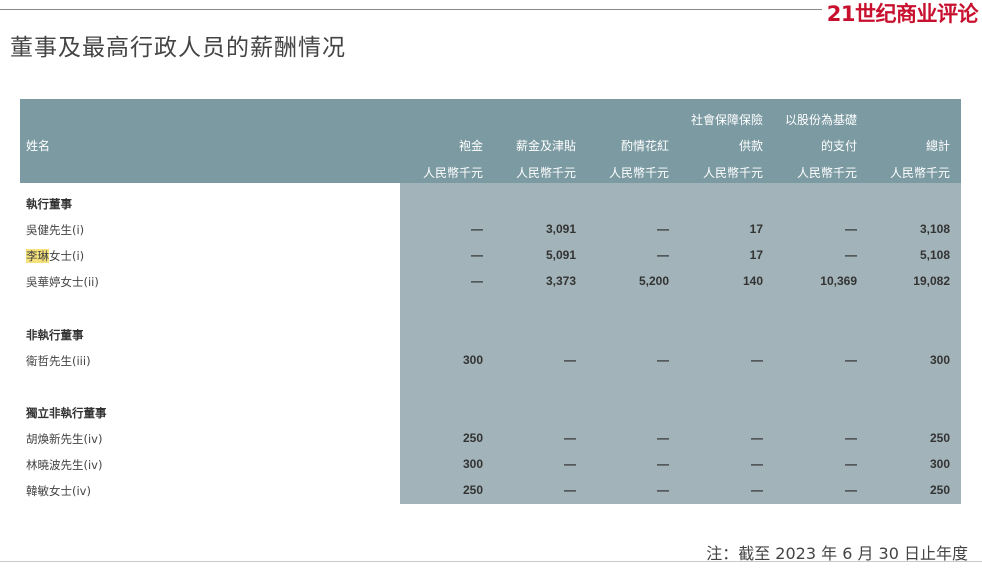 The height and width of the screenshot is (568, 982). Describe the element at coordinates (752, 281) in the screenshot. I see `cell-social: 140` at that location.